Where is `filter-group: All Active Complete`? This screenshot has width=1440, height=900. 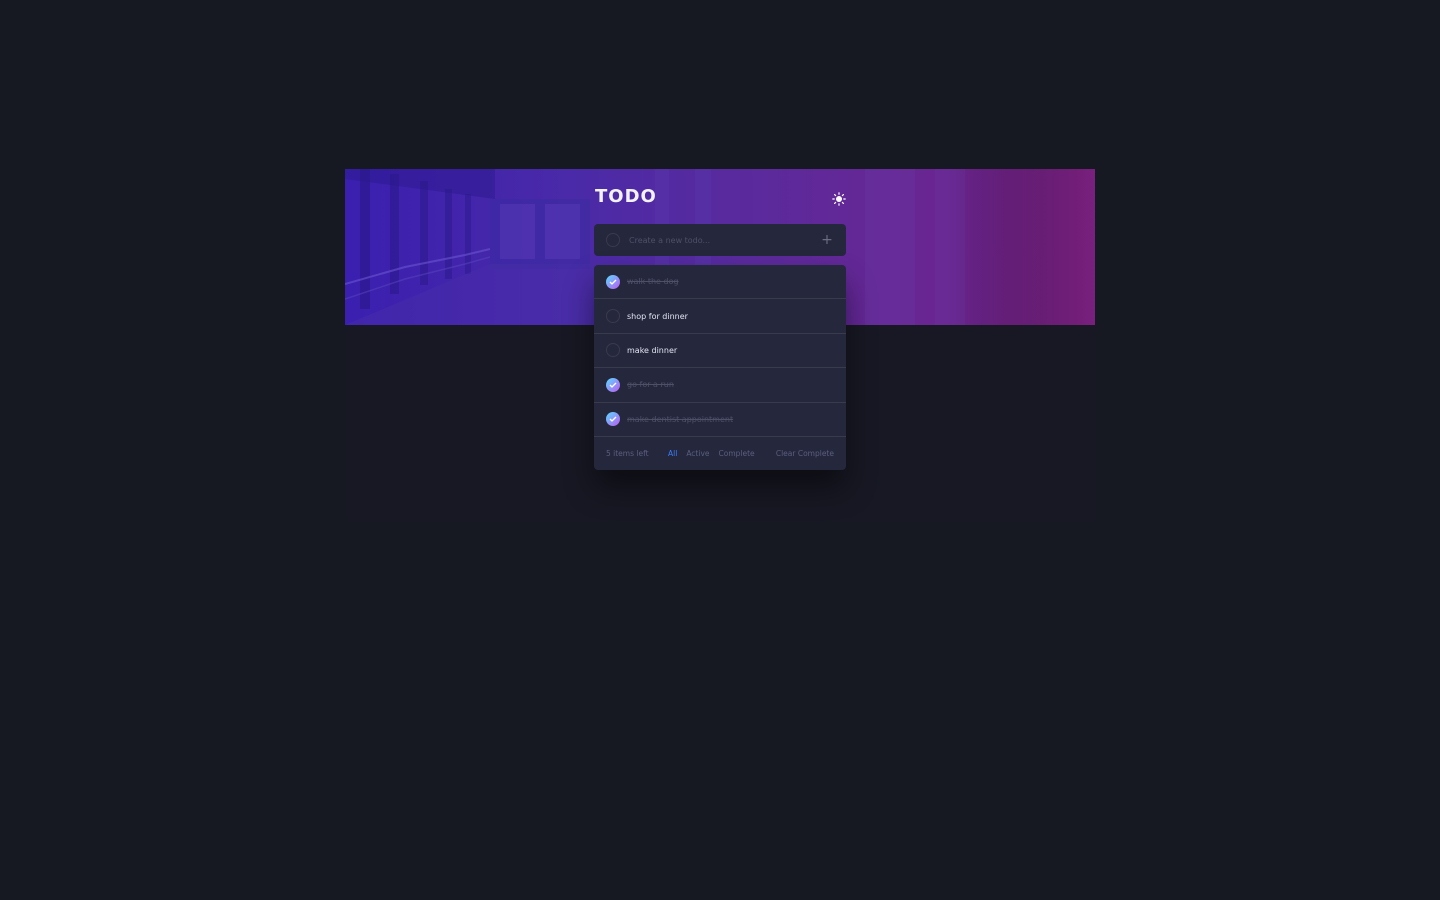
filter-group: All Active Complete is located at coordinates (711, 453).